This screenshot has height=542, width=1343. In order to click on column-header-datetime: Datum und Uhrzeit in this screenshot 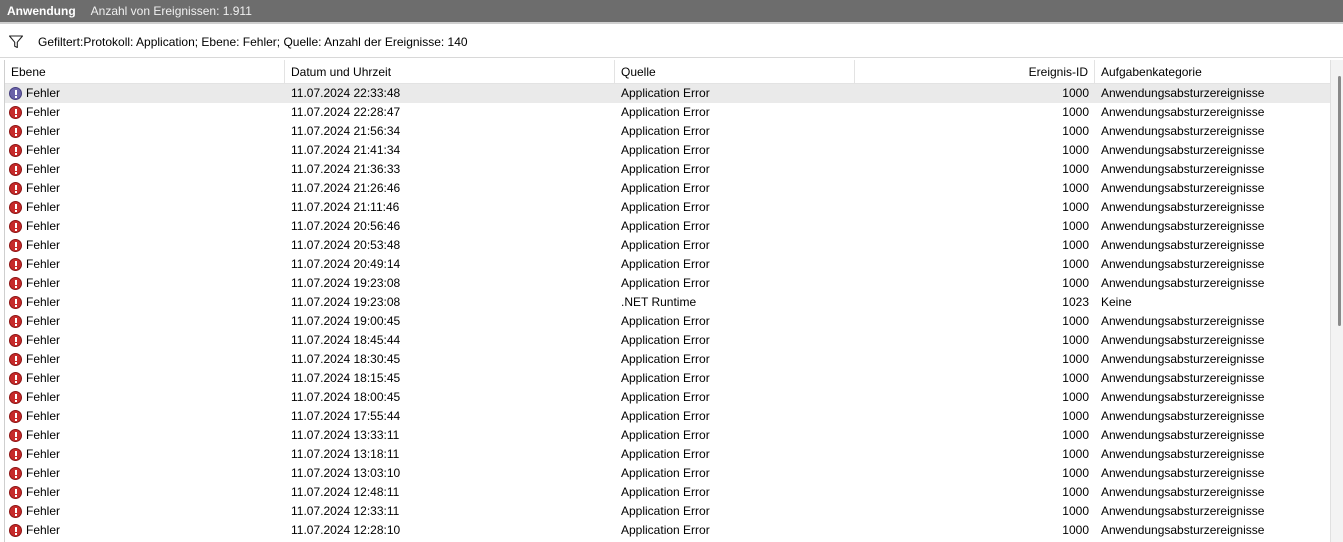, I will do `click(450, 72)`.